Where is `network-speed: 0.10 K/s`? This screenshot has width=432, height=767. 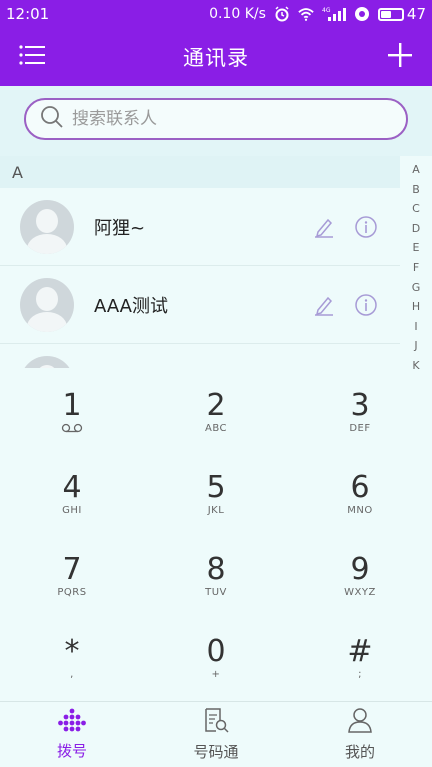
network-speed: 0.10 K/s is located at coordinates (237, 14).